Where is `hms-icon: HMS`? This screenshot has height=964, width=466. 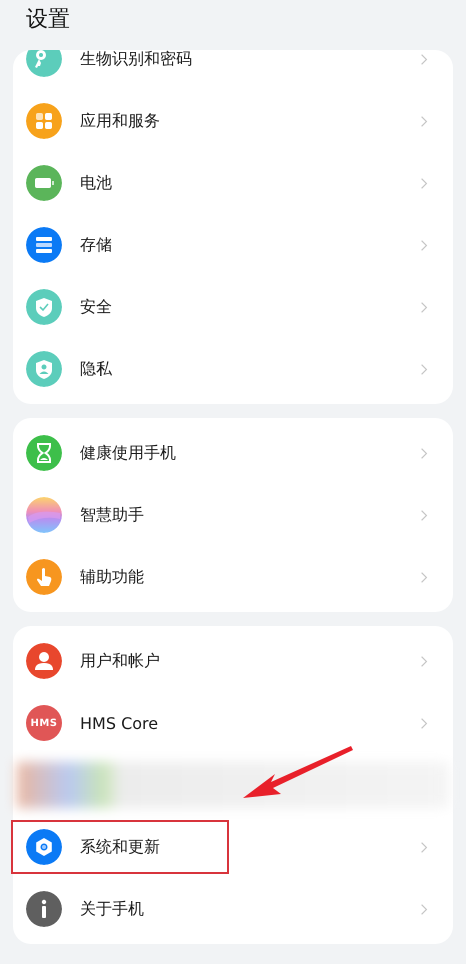
hms-icon: HMS is located at coordinates (44, 723).